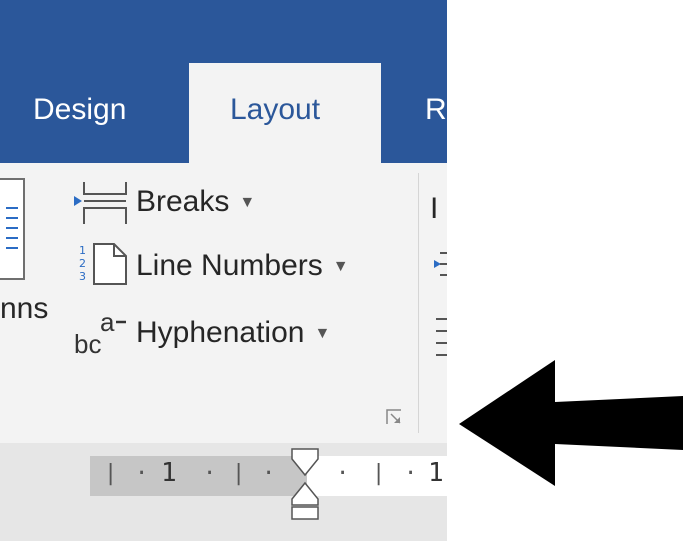 Image resolution: width=685 pixels, height=541 pixels. I want to click on columns-icon, so click(13, 233).